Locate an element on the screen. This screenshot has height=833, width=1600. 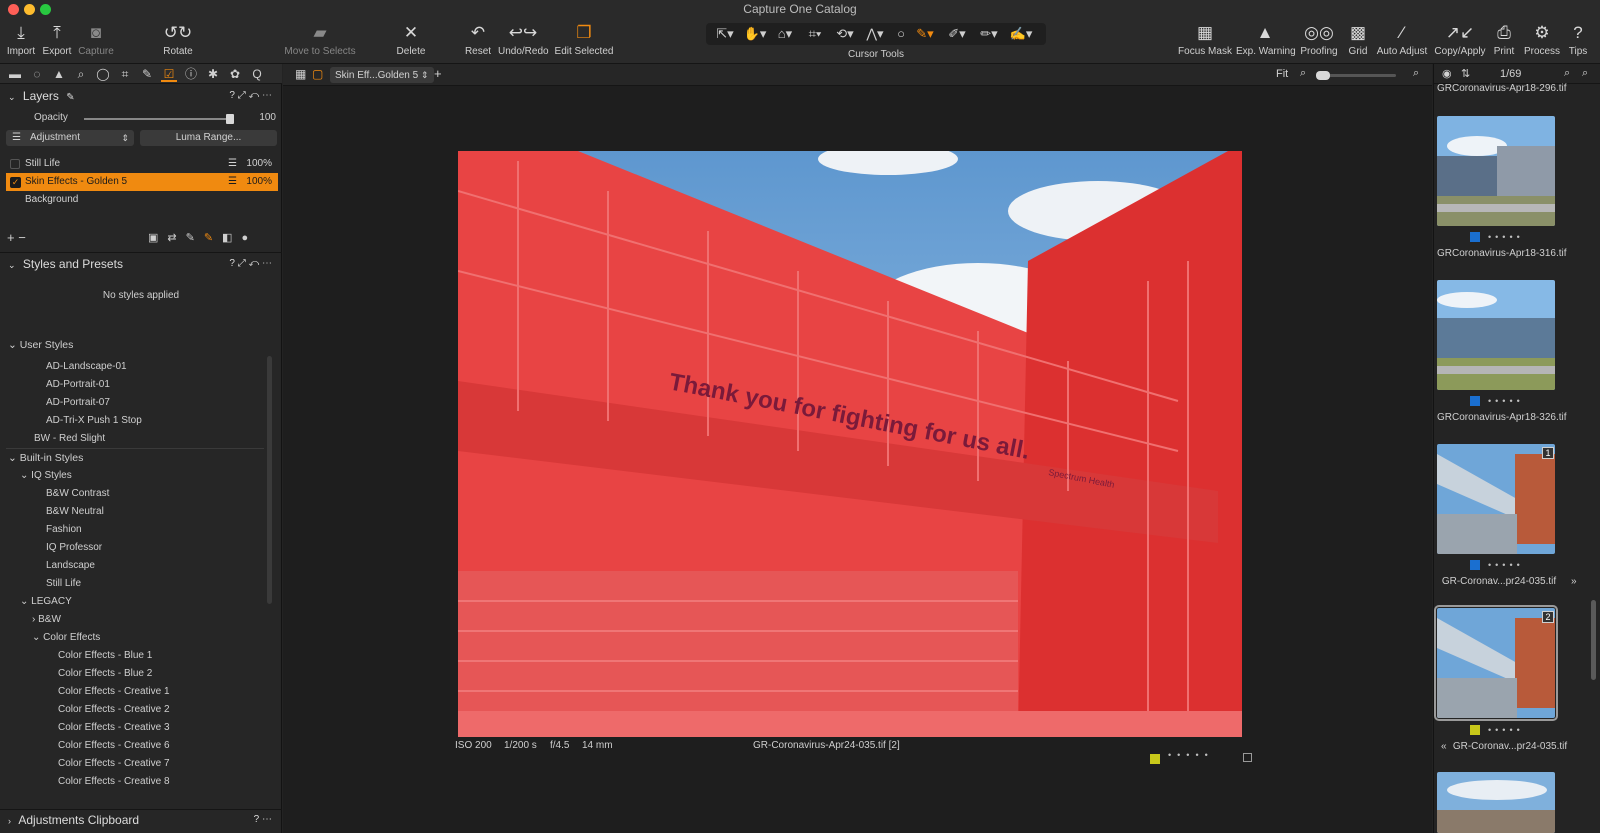
styles-scrollbar is located at coordinates (269, 480).